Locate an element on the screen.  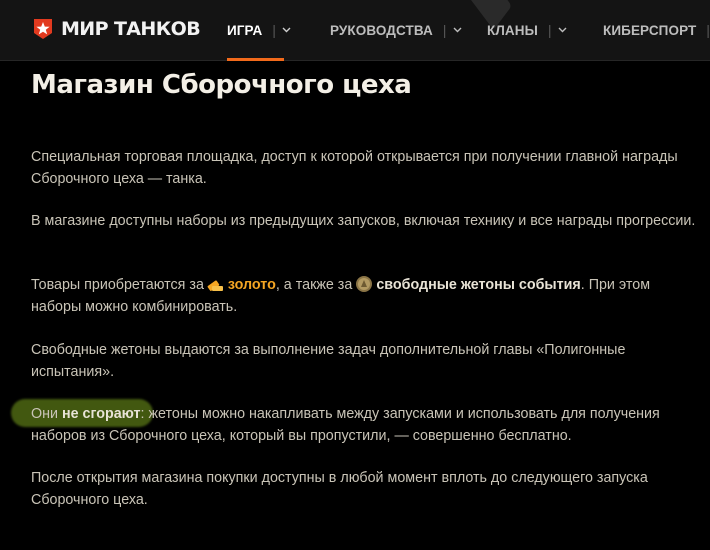
page-title: Магазин Сборочного цеха is located at coordinates (221, 85).